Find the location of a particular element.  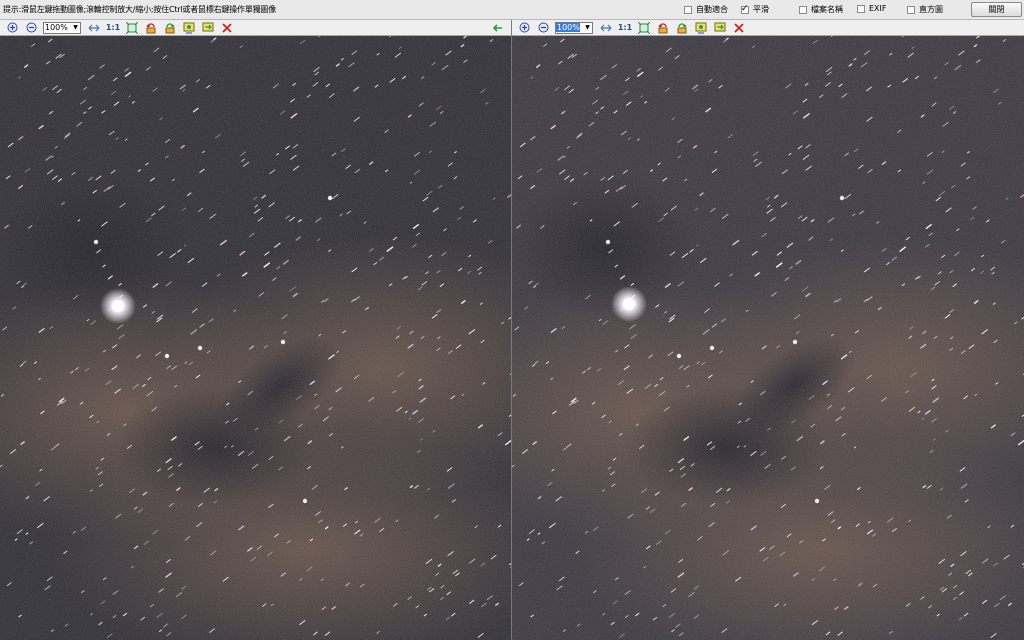

sync-icon is located at coordinates (498, 28).